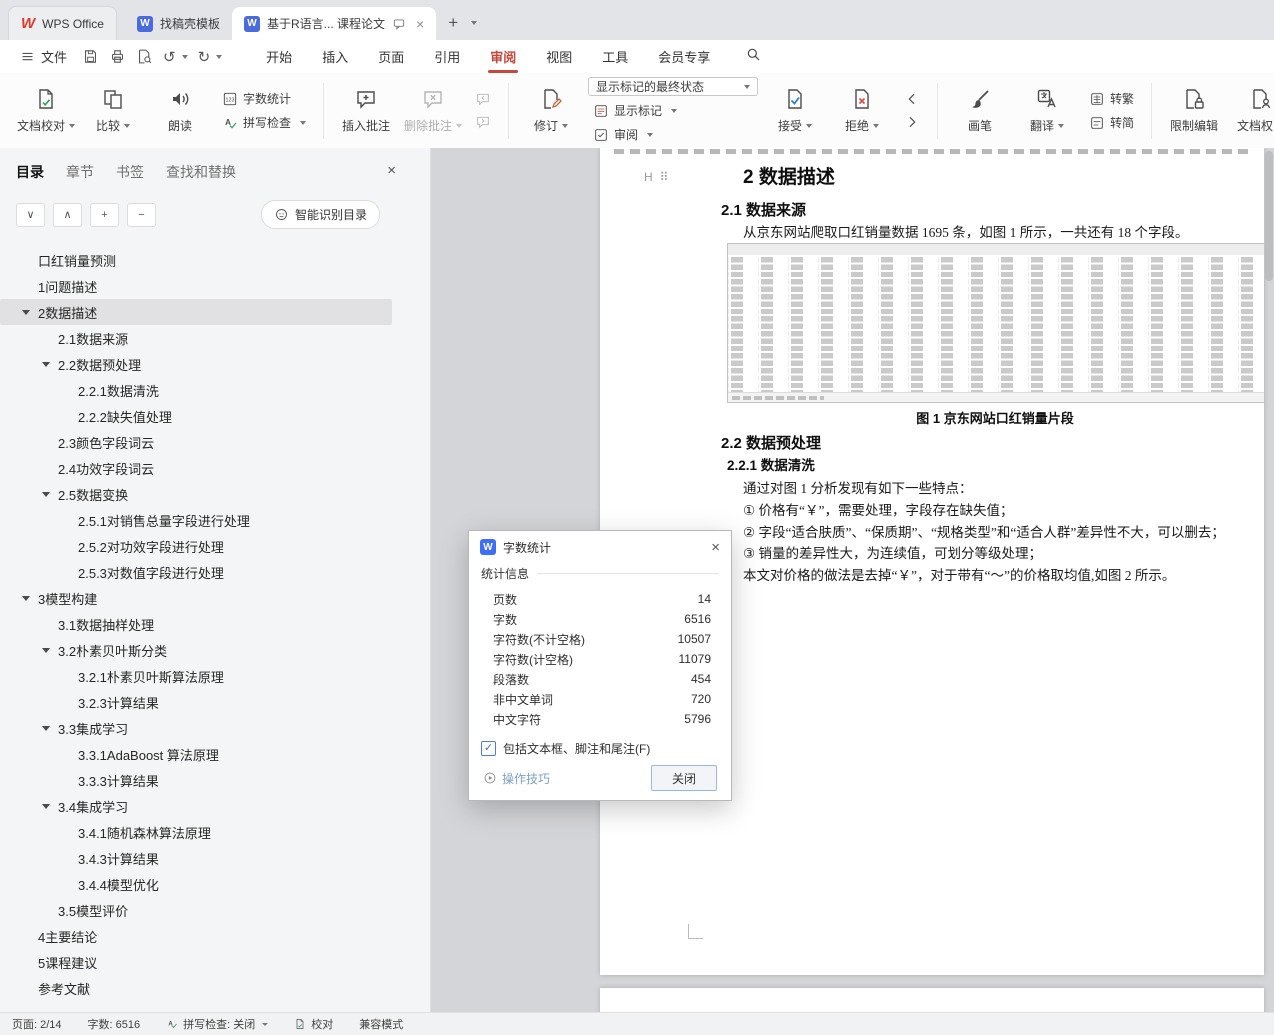 Image resolution: width=1274 pixels, height=1035 pixels. Describe the element at coordinates (80, 172) in the screenshot. I see `sidebar-tab: 章节` at that location.